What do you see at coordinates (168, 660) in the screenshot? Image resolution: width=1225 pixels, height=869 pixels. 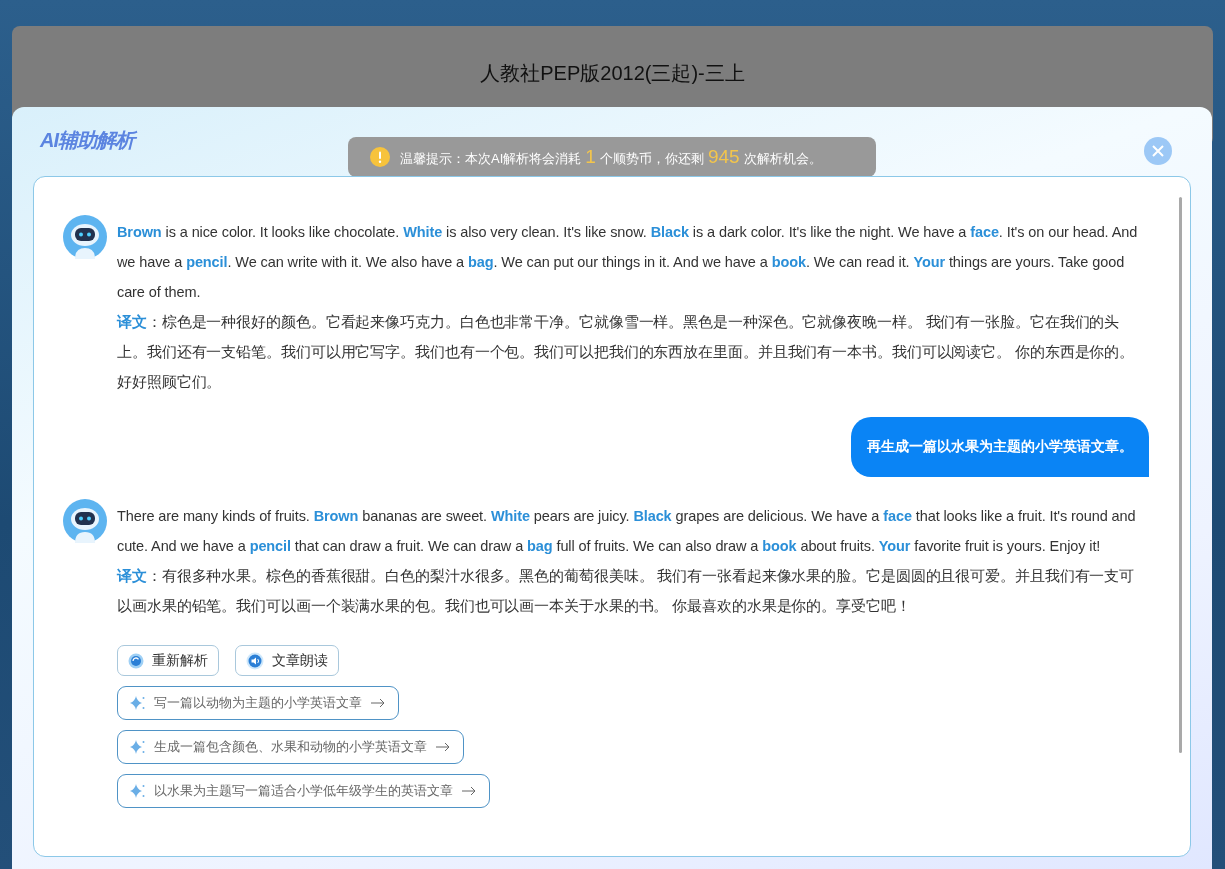 I see `action-button: 重新解析` at bounding box center [168, 660].